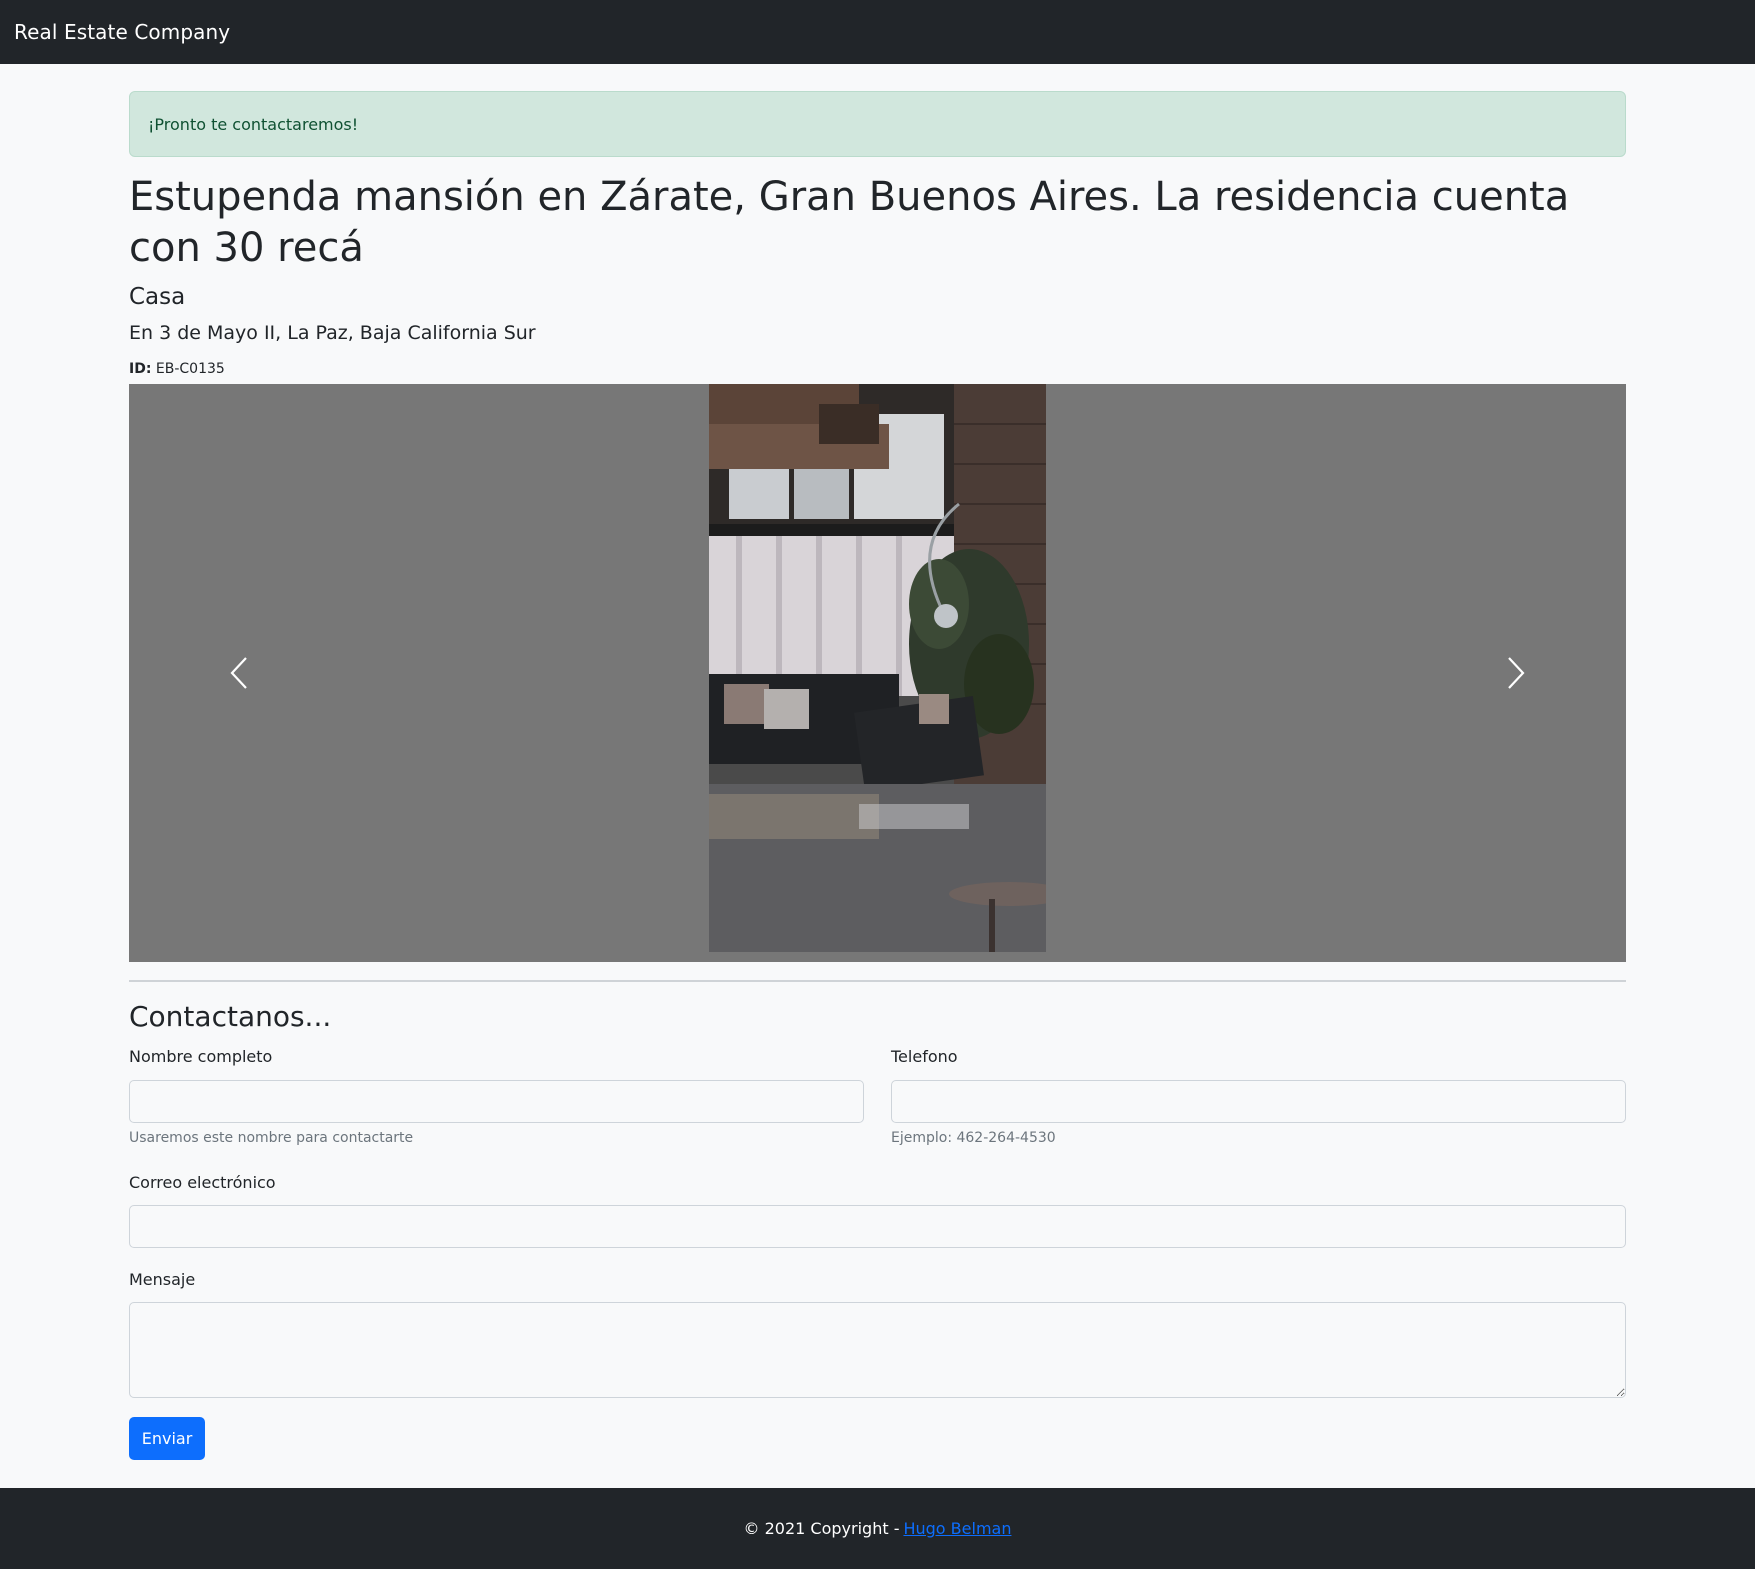 The image size is (1755, 1569). I want to click on name-input, so click(496, 1101).